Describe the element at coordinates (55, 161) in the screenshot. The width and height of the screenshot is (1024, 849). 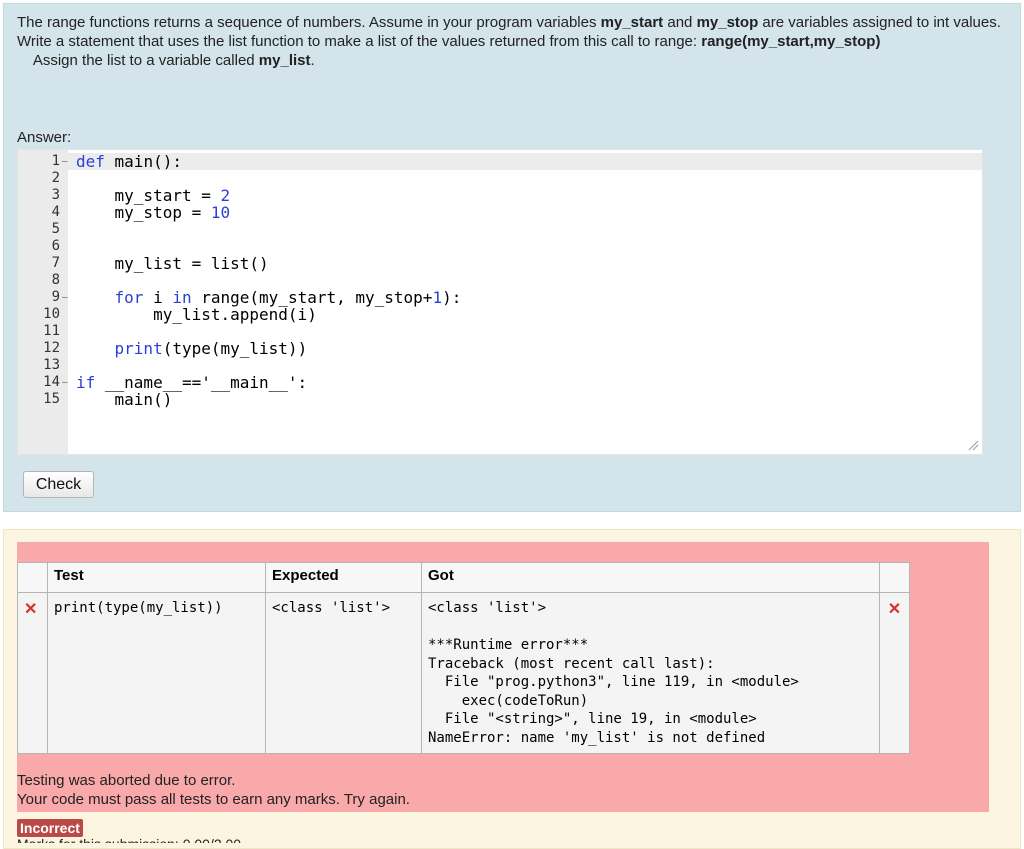
I see `line-number: 1` at that location.